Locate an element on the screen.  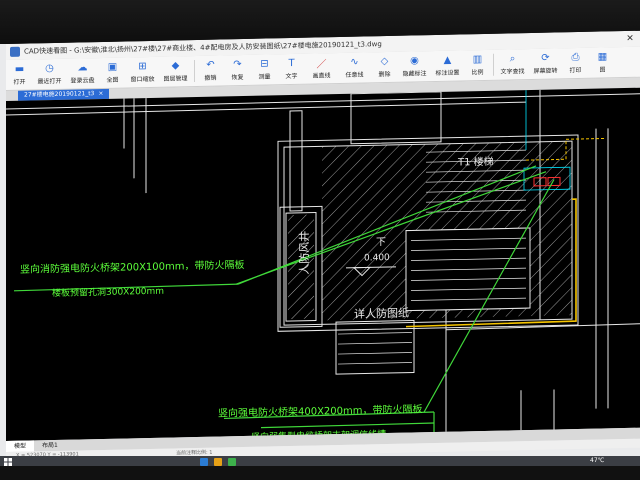
ruler-icon: ⊟ is located at coordinates (264, 64).